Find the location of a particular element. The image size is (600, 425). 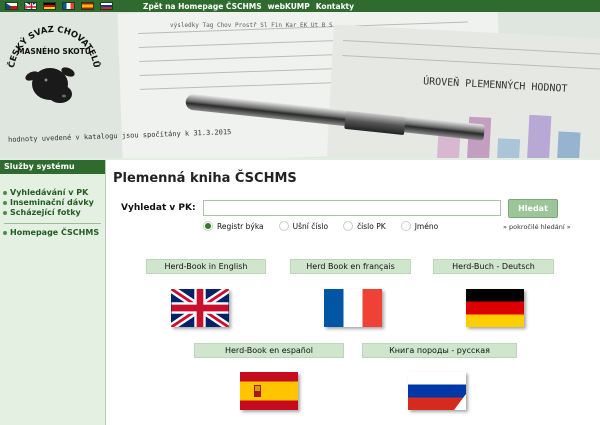

sidebar-divider is located at coordinates (52, 223).